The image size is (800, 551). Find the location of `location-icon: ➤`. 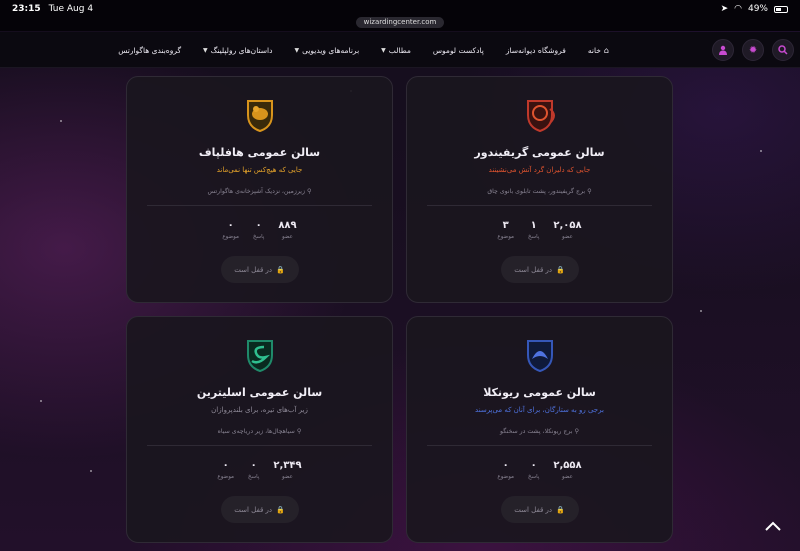

location-icon: ➤ is located at coordinates (724, 9).